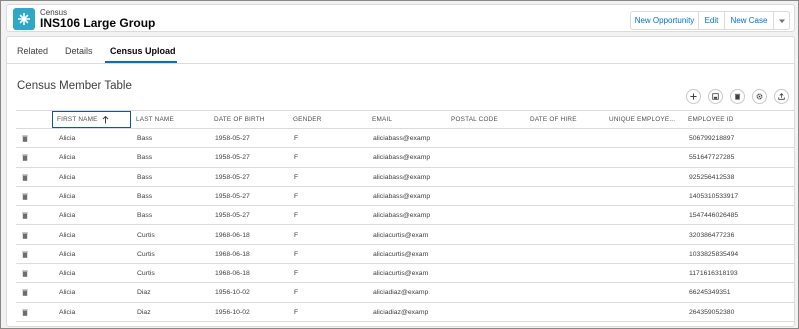  What do you see at coordinates (729, 235) in the screenshot?
I see `cell-employee-id: 320386477236` at bounding box center [729, 235].